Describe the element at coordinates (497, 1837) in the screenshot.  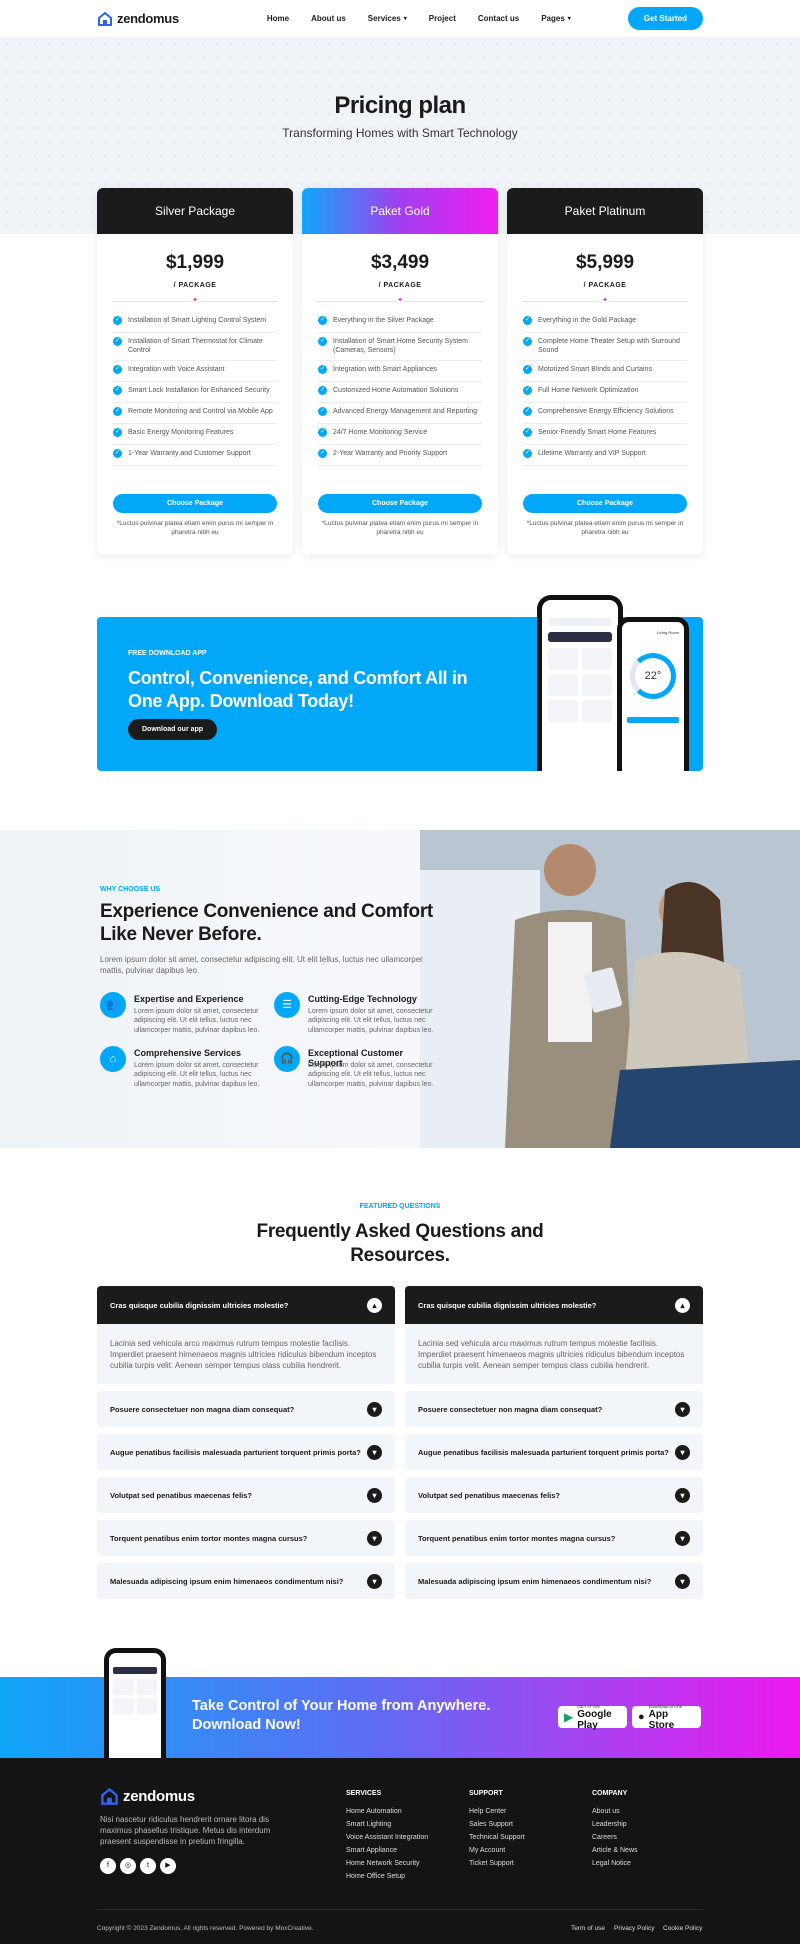
I see `footer-link: Technical Support` at that location.